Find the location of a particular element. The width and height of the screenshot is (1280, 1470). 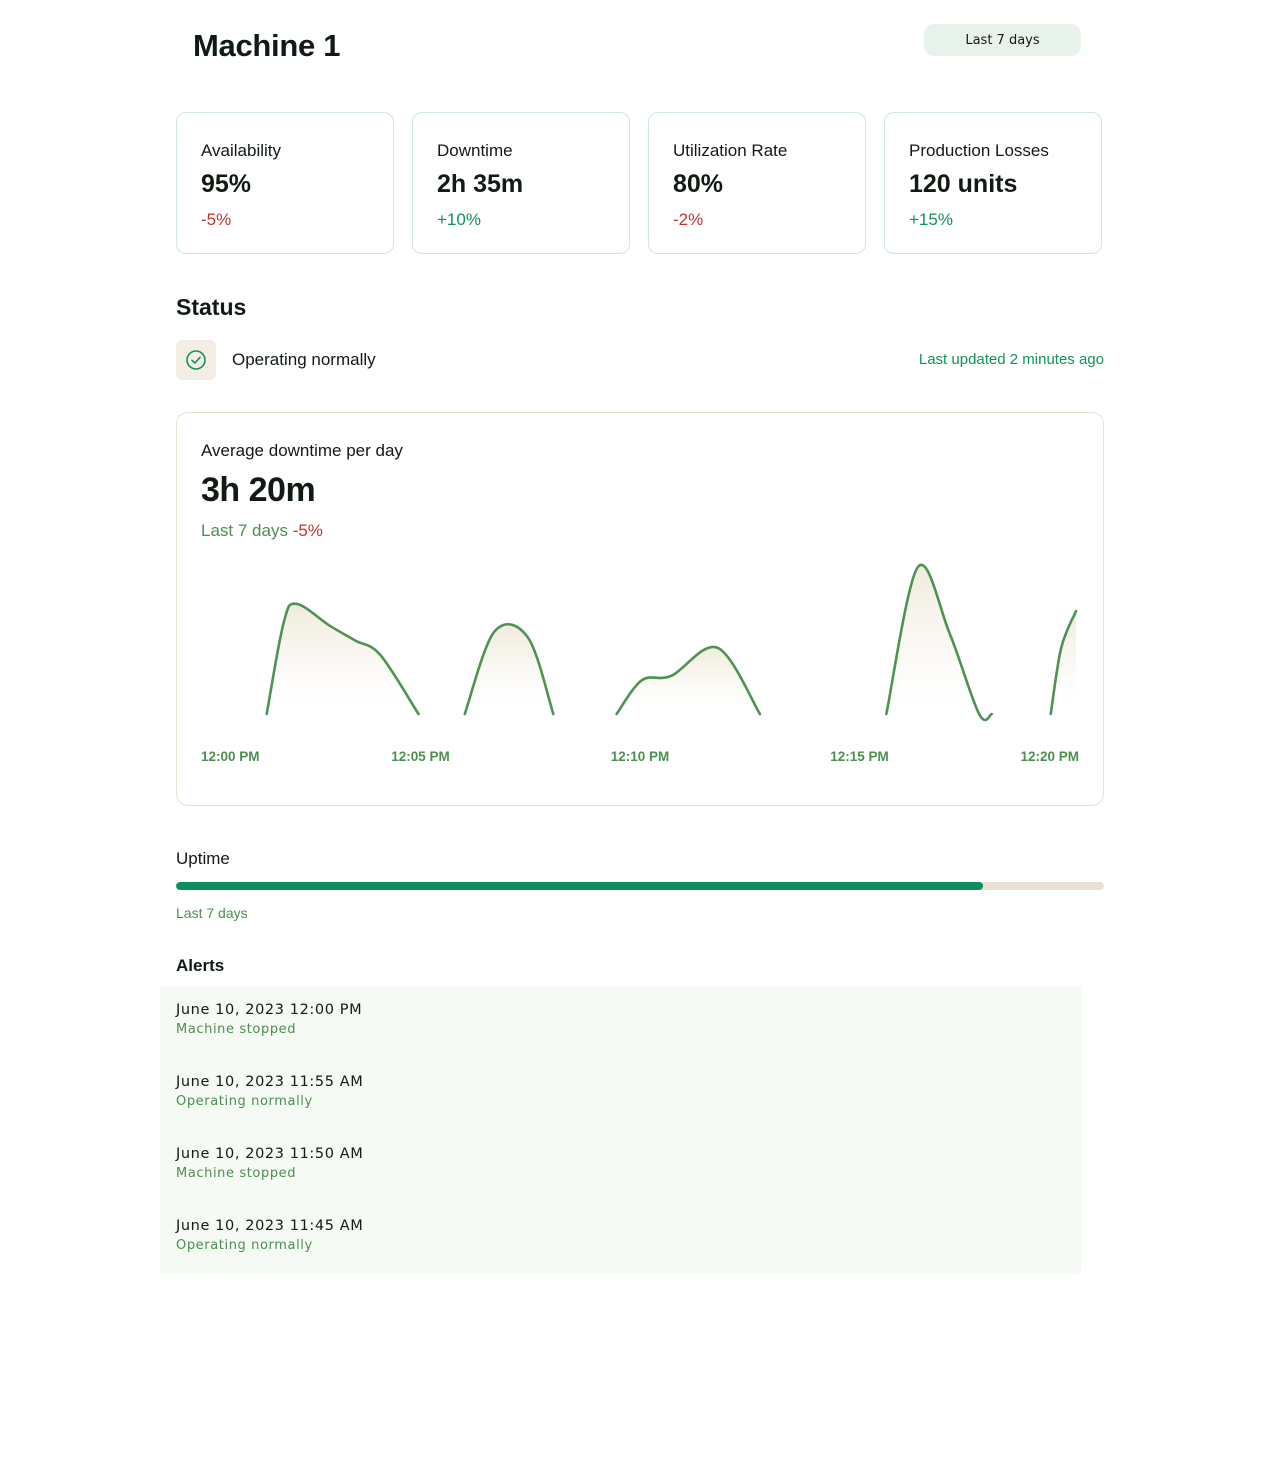

check-circle-icon is located at coordinates (196, 360).